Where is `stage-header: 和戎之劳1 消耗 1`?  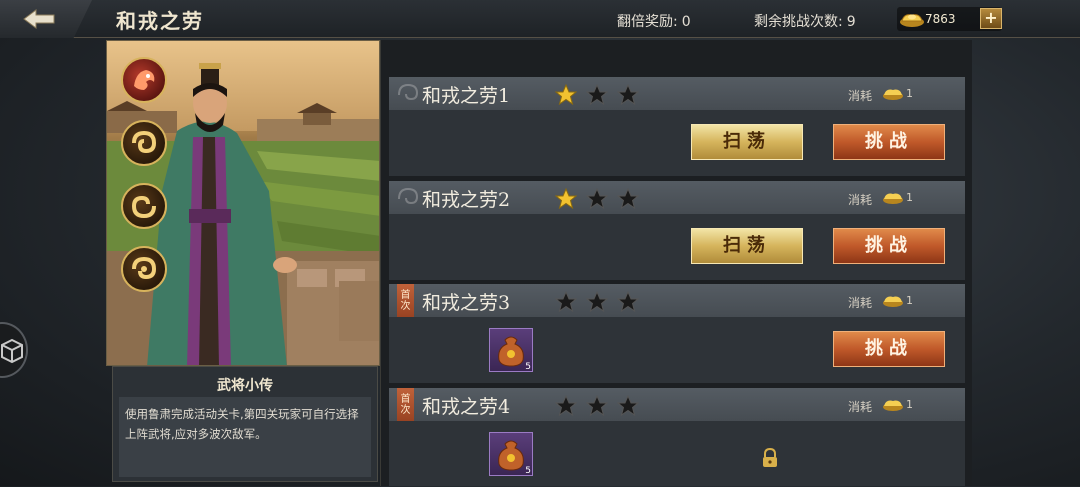 stage-header: 和戎之劳1 消耗 1 is located at coordinates (677, 93).